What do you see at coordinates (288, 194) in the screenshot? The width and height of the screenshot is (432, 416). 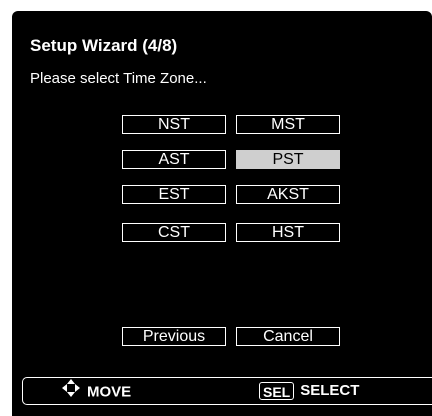 I see `timezone-option-akst: AKST` at bounding box center [288, 194].